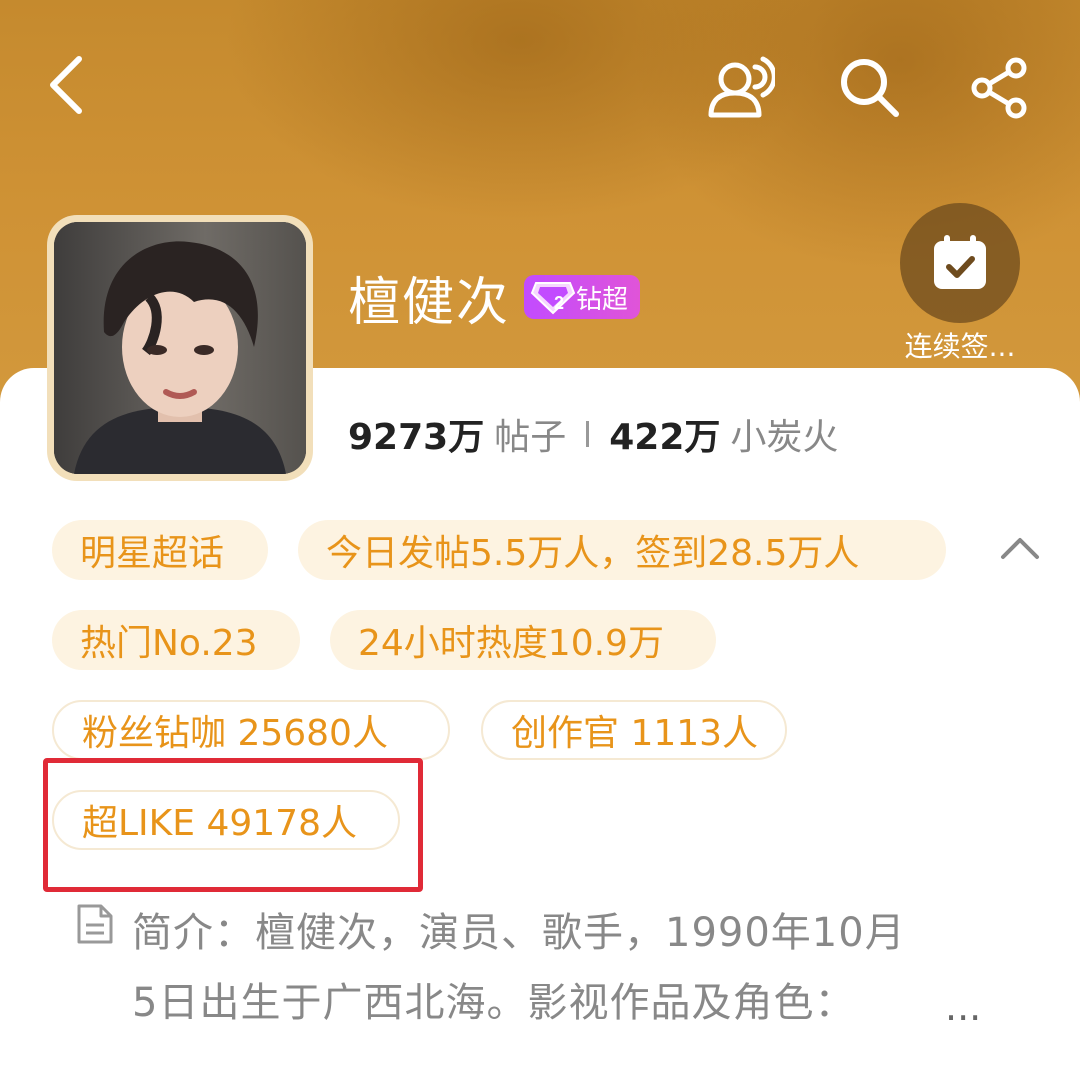 The image size is (1080, 1068). I want to click on avatar, so click(180, 348).